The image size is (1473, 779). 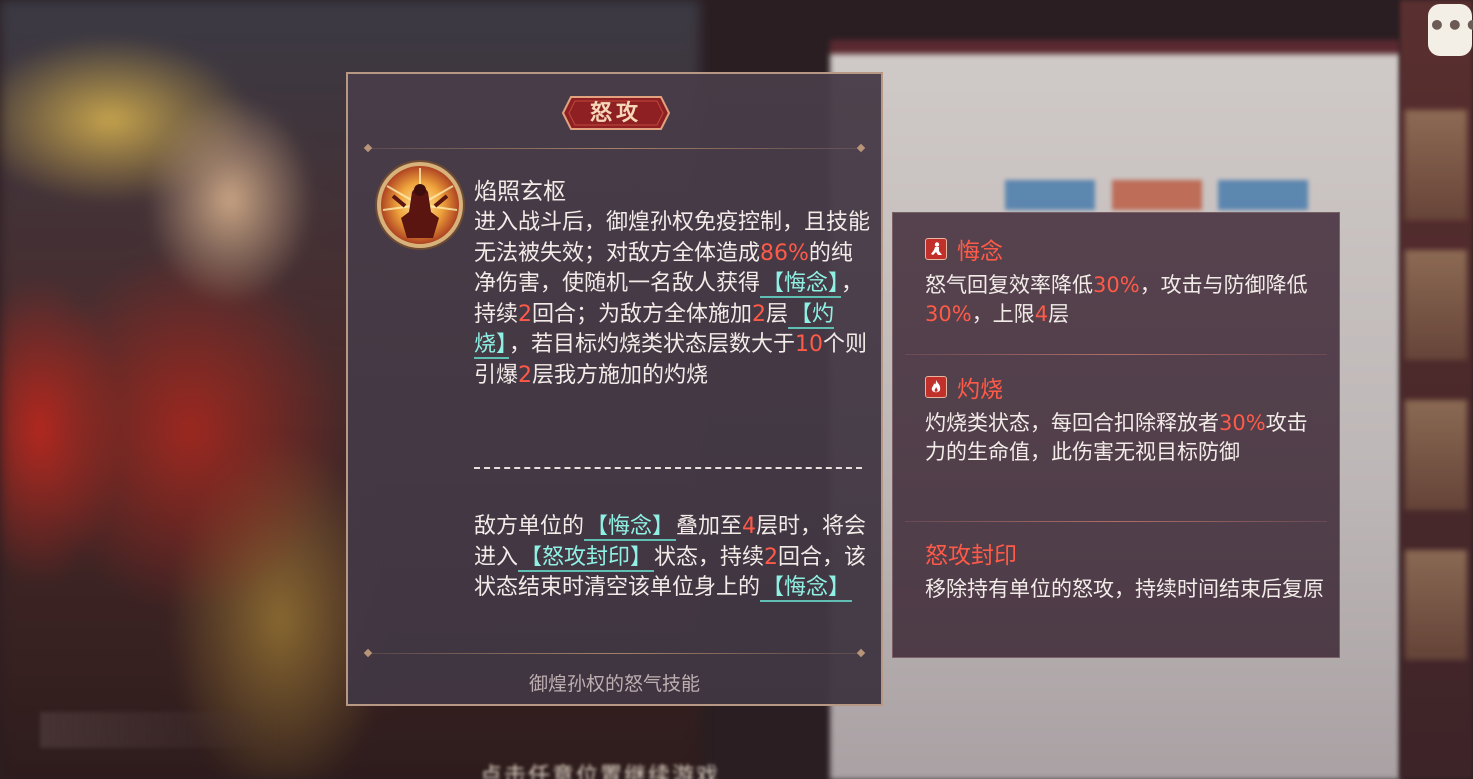 What do you see at coordinates (1125, 570) in the screenshot?
I see `keyword-rage-seal: 怒攻封印 移除持有单位的怒攻，持续时间结束后复原` at bounding box center [1125, 570].